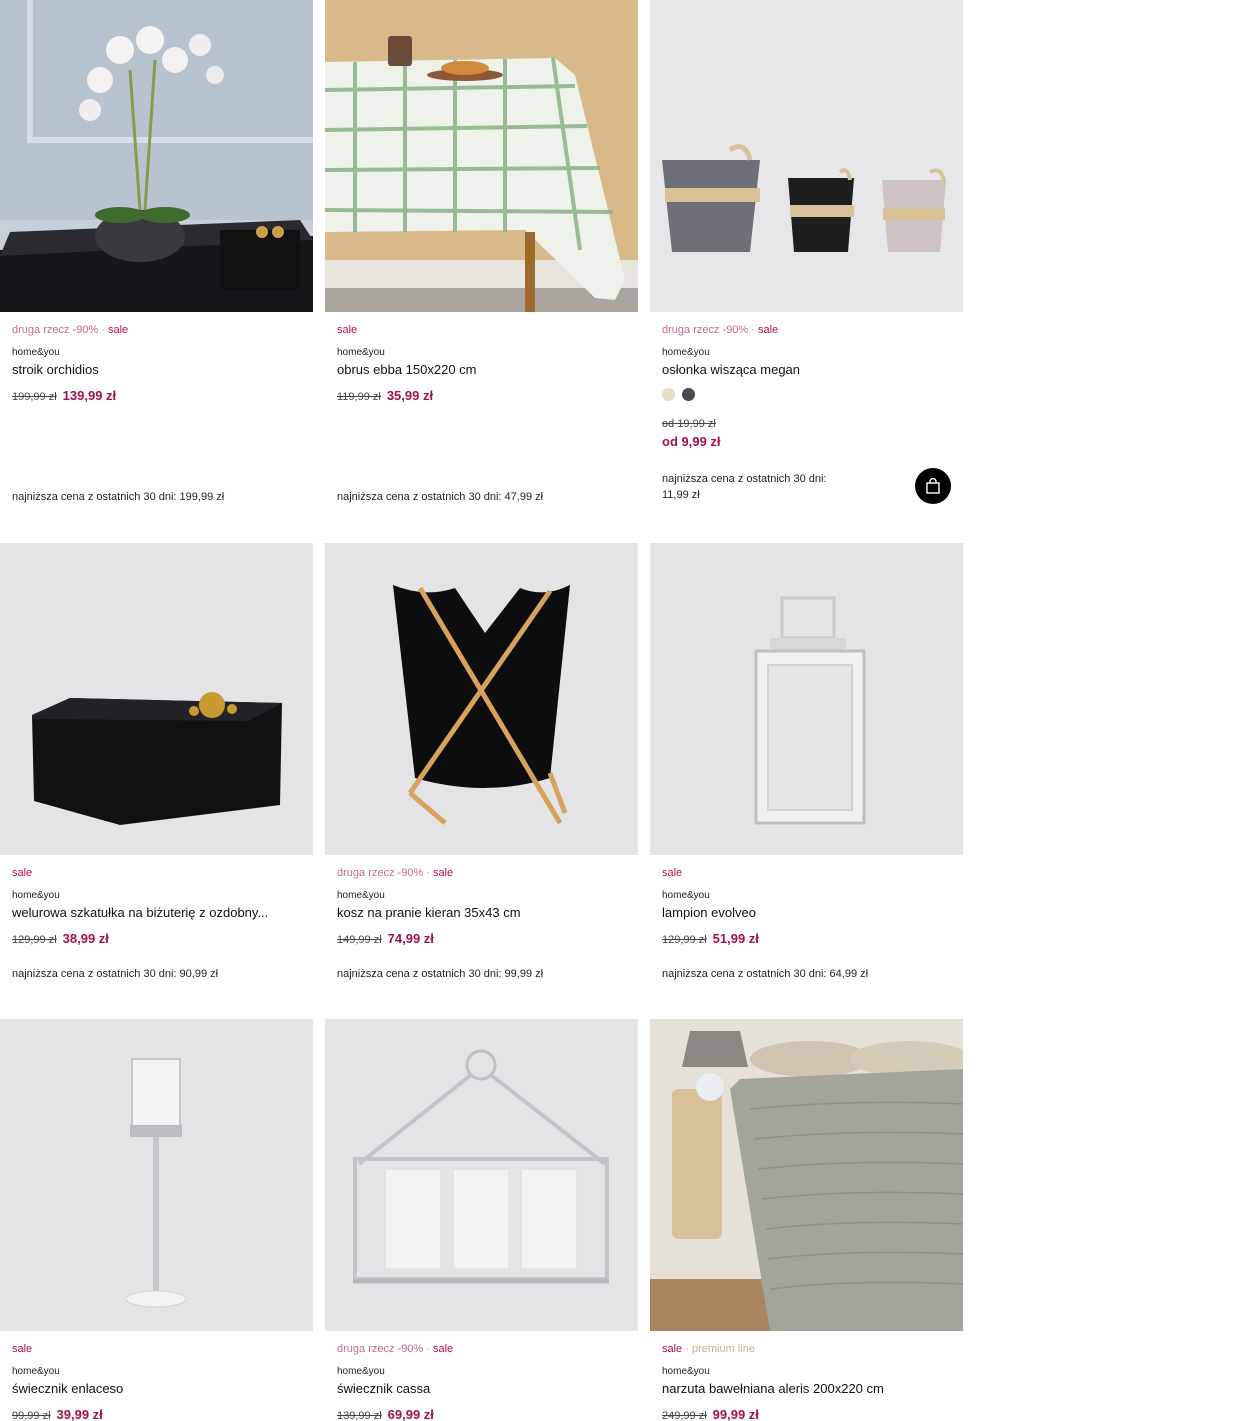 The width and height of the screenshot is (1250, 1421). What do you see at coordinates (807, 369) in the screenshot?
I see `product-name: osłonka wisząca megan` at bounding box center [807, 369].